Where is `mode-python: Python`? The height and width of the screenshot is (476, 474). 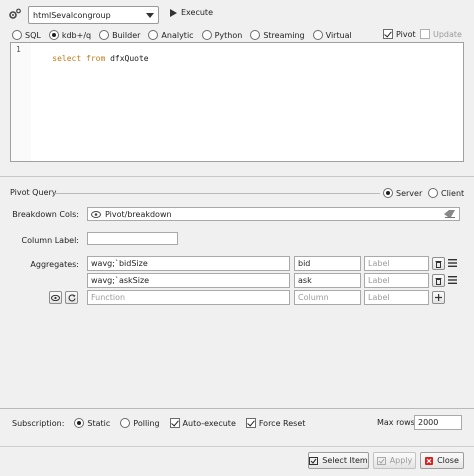
mode-python: Python is located at coordinates (221, 35).